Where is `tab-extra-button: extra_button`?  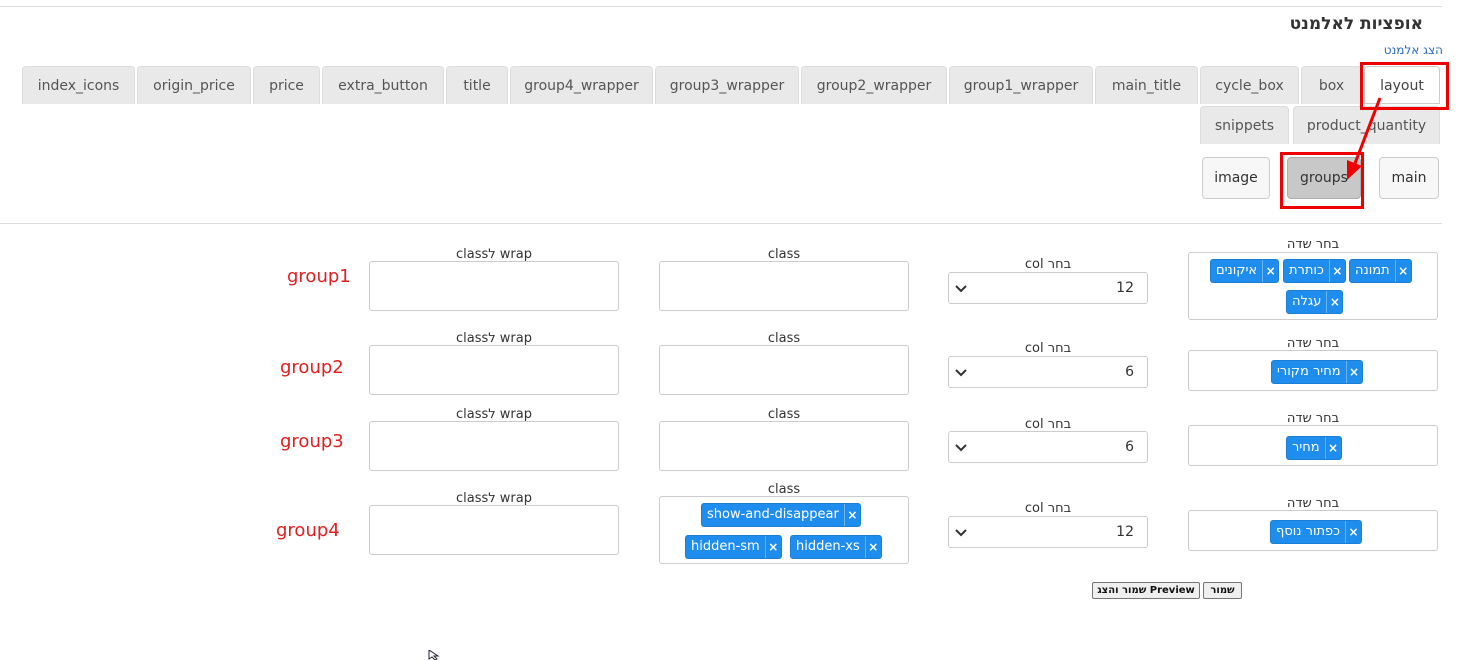 tab-extra-button: extra_button is located at coordinates (383, 85).